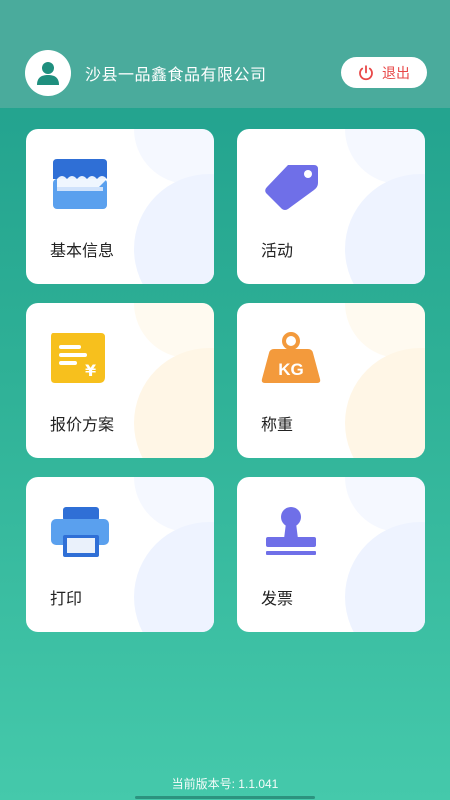 This screenshot has height=800, width=450. I want to click on avatar, so click(48, 73).